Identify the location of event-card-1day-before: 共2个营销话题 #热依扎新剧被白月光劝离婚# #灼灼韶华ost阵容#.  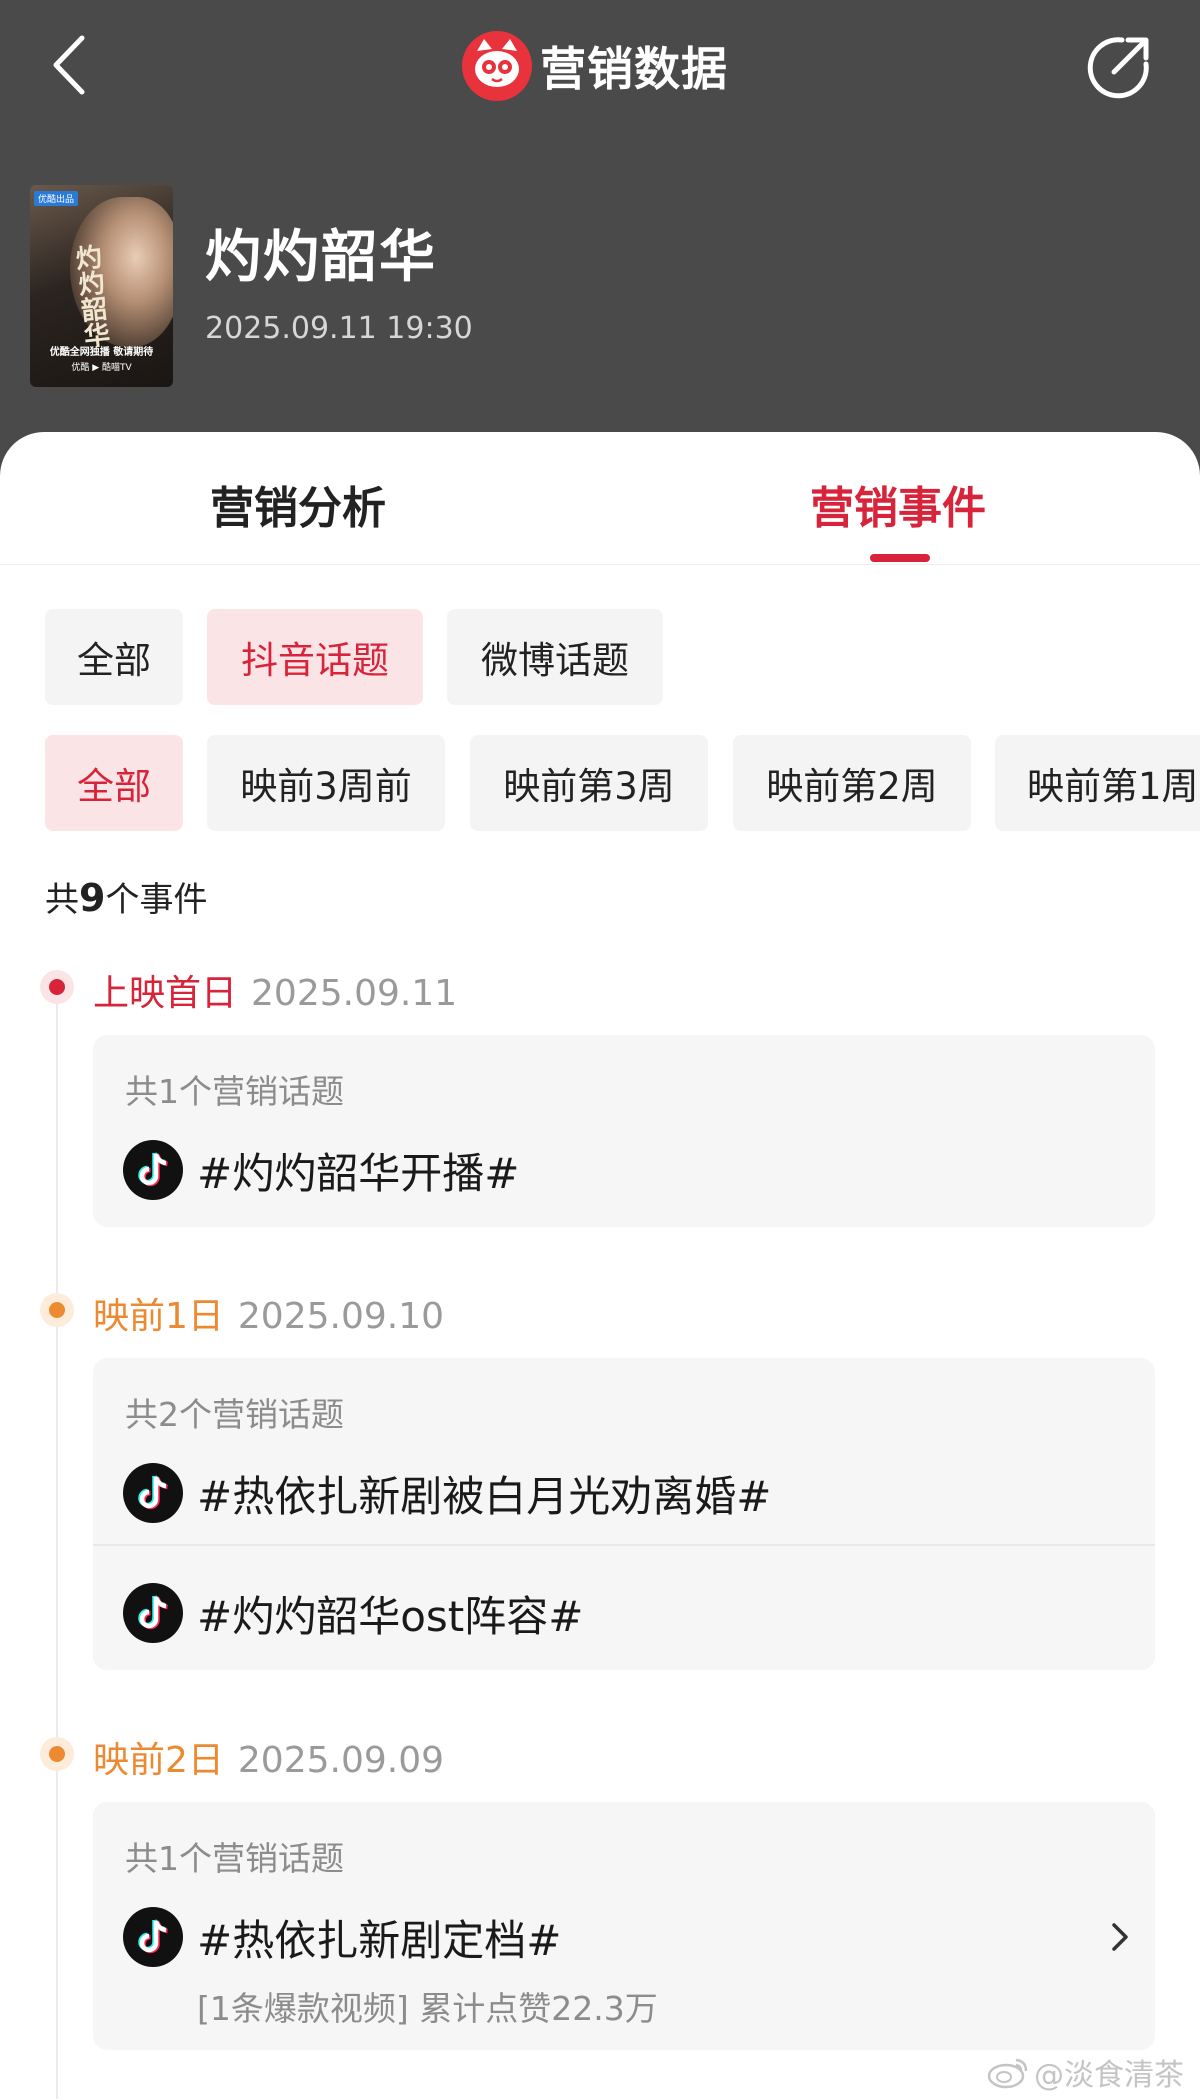
(624, 1514).